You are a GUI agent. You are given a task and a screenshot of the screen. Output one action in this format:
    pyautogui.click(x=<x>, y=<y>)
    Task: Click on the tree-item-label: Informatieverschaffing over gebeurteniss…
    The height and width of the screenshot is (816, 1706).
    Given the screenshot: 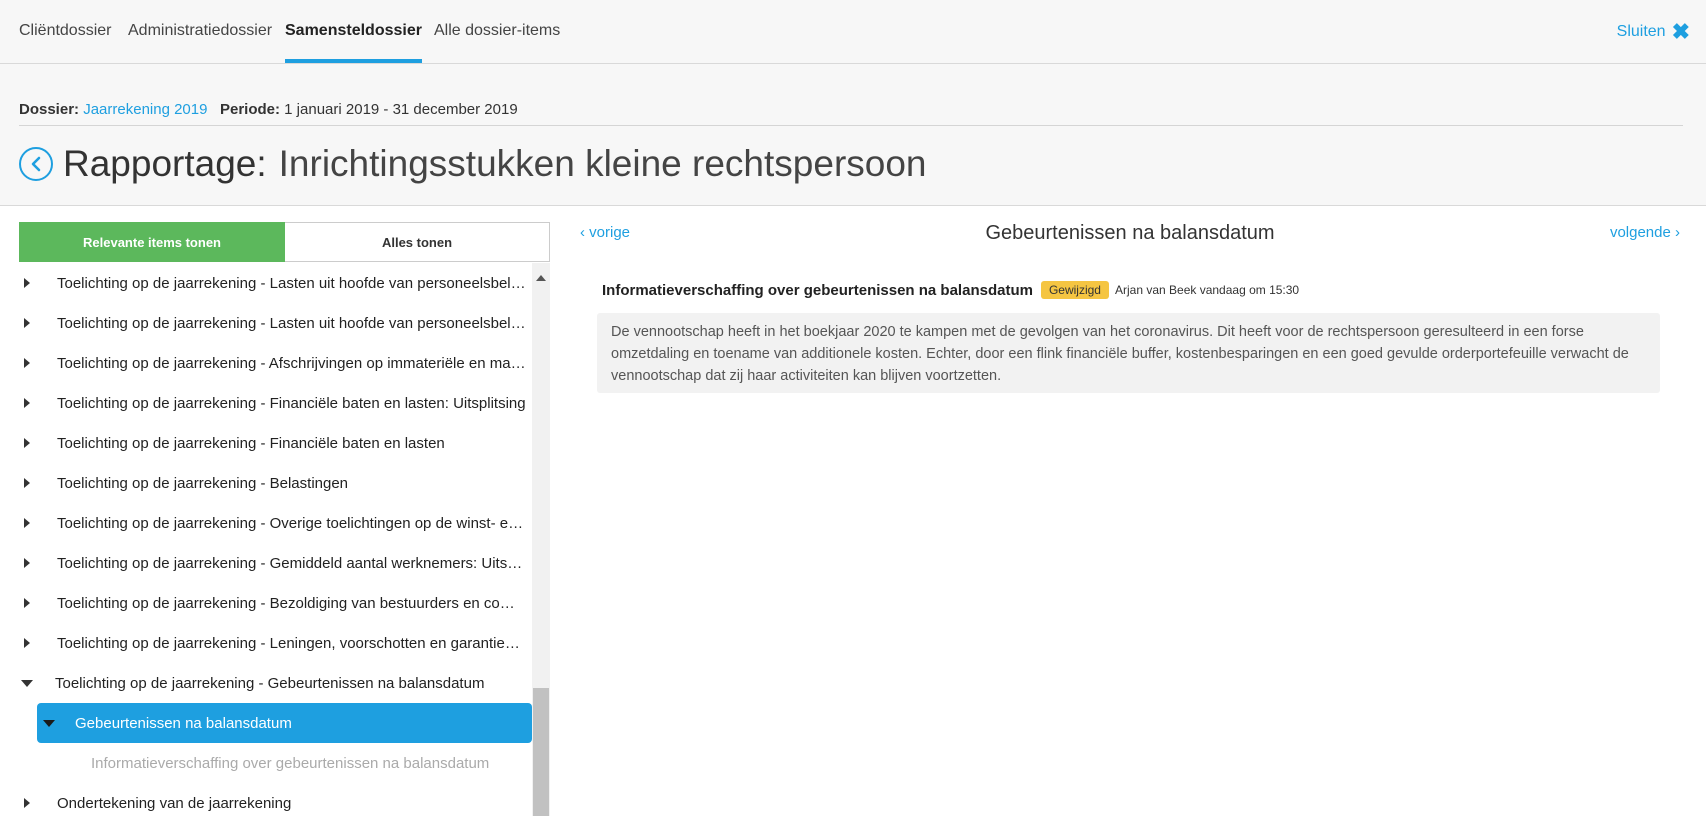 What is the action you would take?
    pyautogui.click(x=290, y=763)
    